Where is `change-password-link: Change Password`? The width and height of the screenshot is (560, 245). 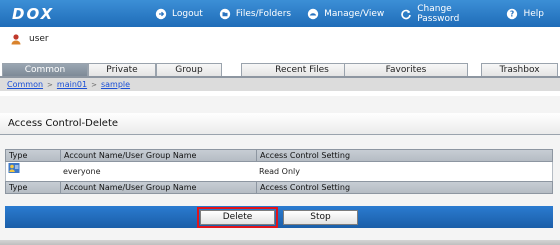 change-password-link: Change Password is located at coordinates (445, 14).